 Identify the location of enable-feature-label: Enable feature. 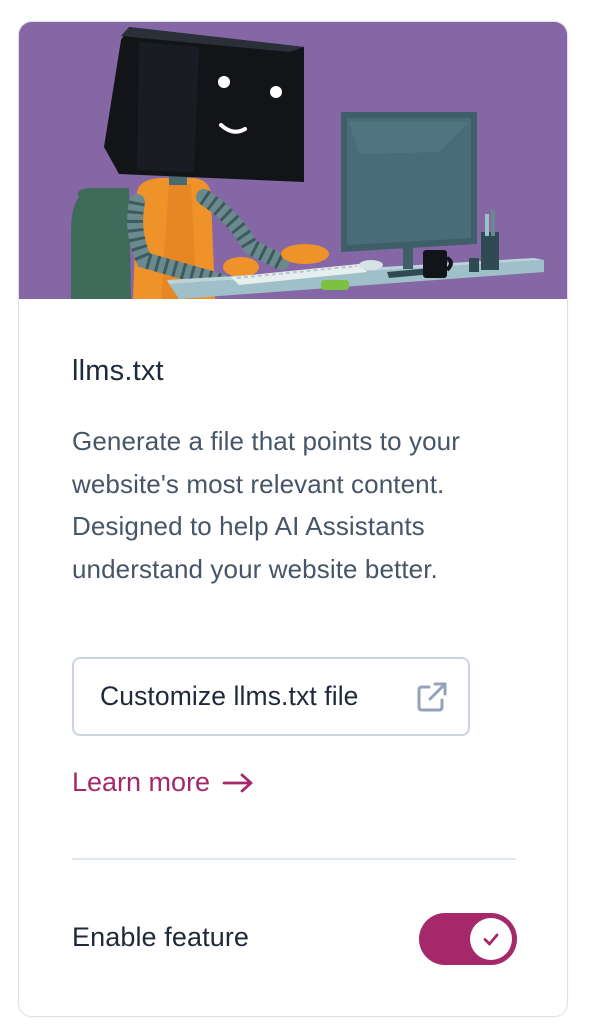
(161, 937).